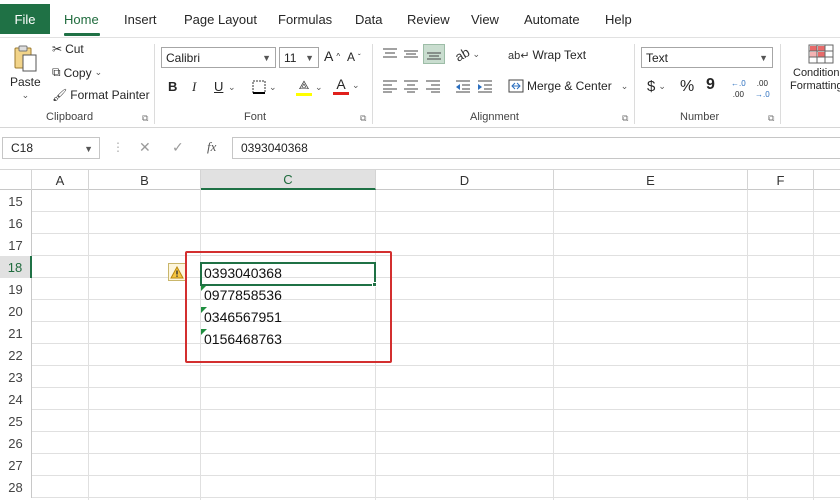  What do you see at coordinates (16, 333) in the screenshot?
I see `row-header: 21` at bounding box center [16, 333].